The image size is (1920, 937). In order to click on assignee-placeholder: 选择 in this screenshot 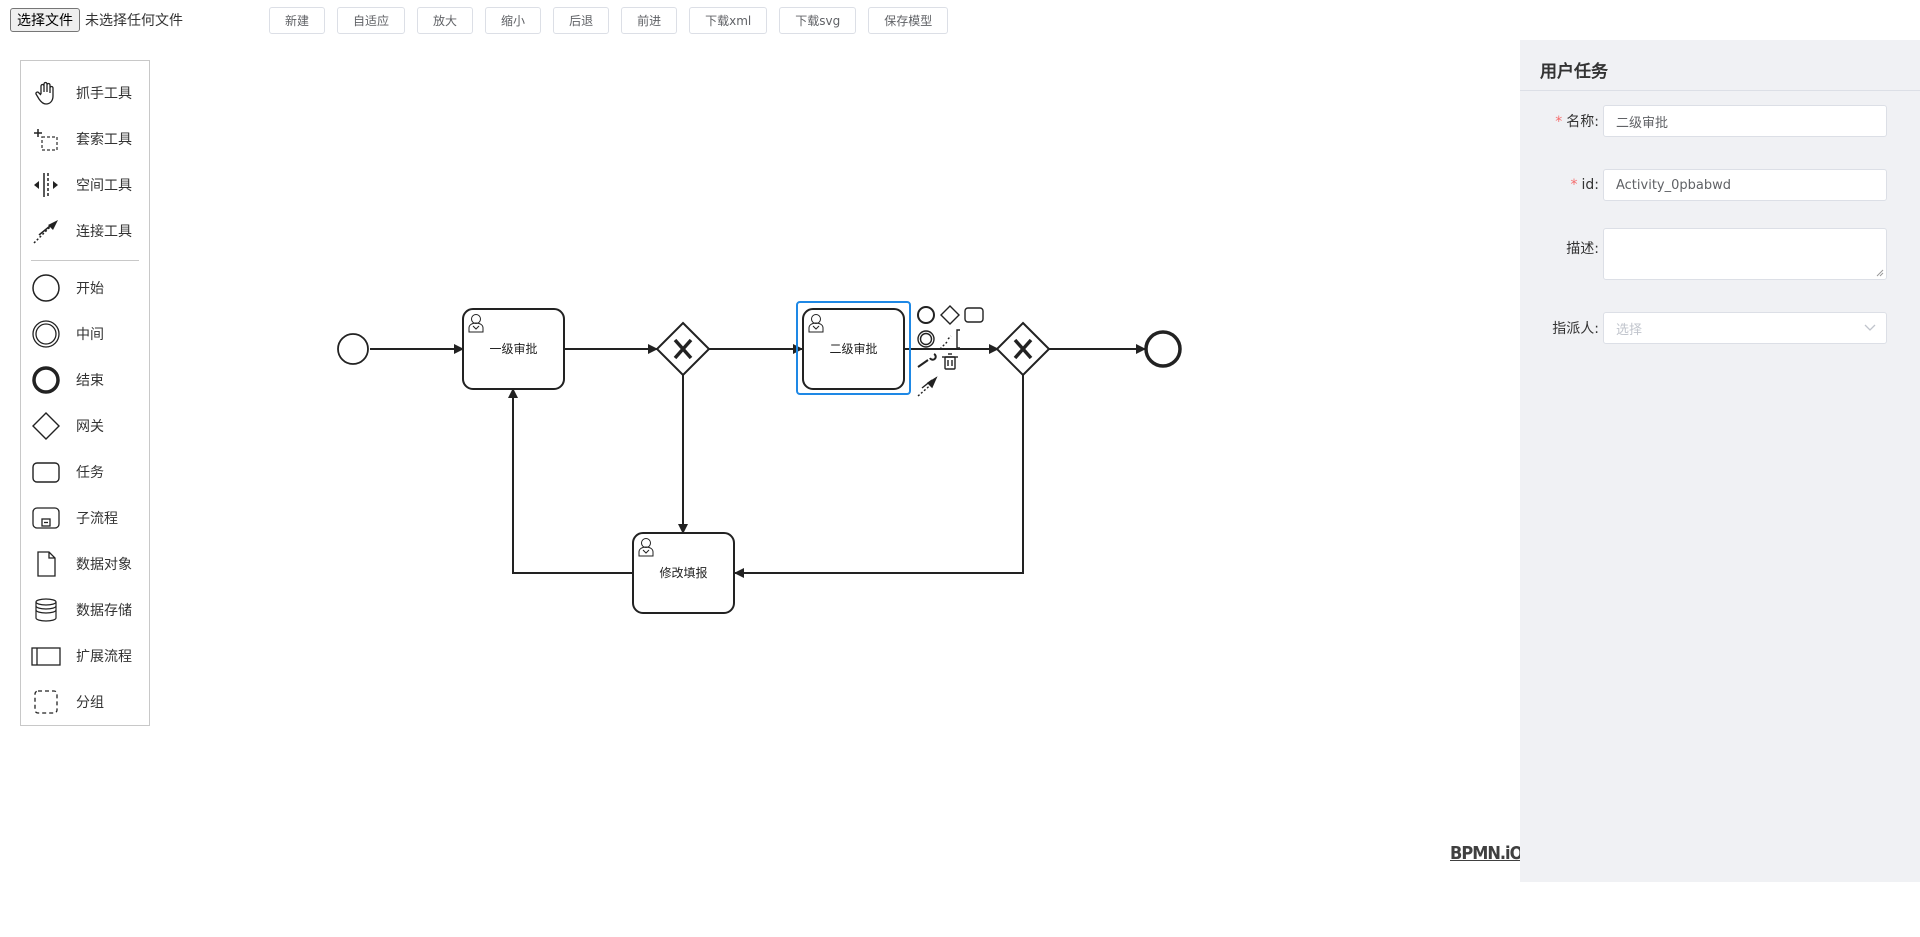, I will do `click(1629, 330)`.